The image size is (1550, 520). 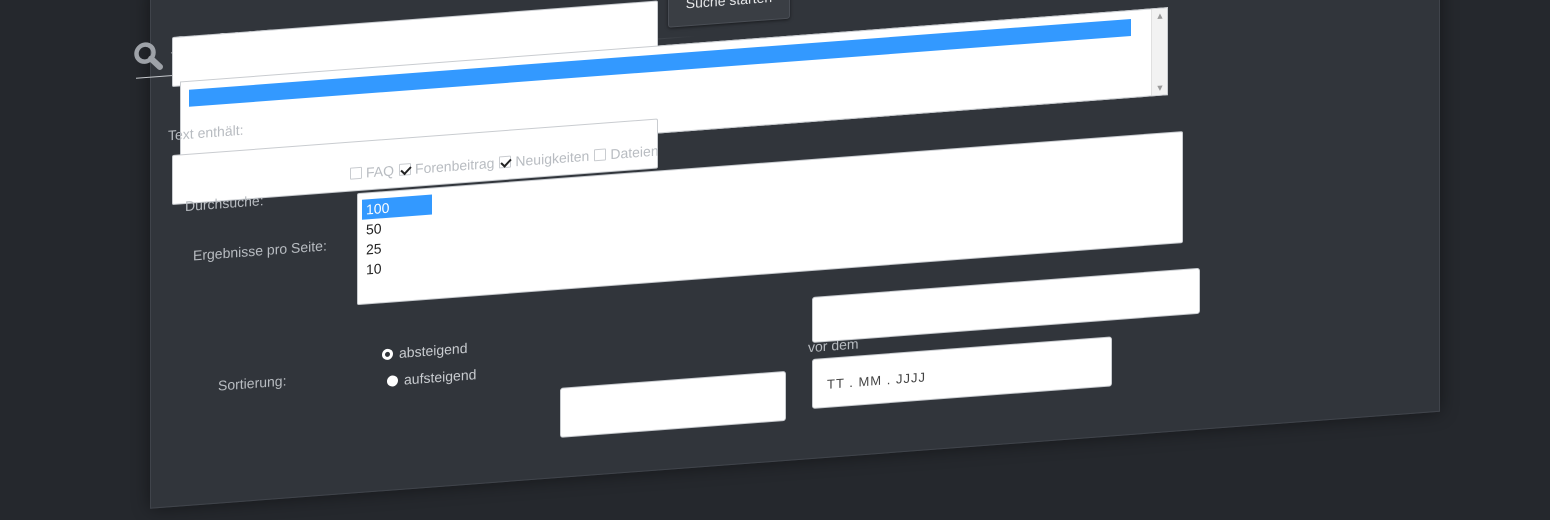 What do you see at coordinates (380, 171) in the screenshot?
I see `checkbox-faq-label: FAQ` at bounding box center [380, 171].